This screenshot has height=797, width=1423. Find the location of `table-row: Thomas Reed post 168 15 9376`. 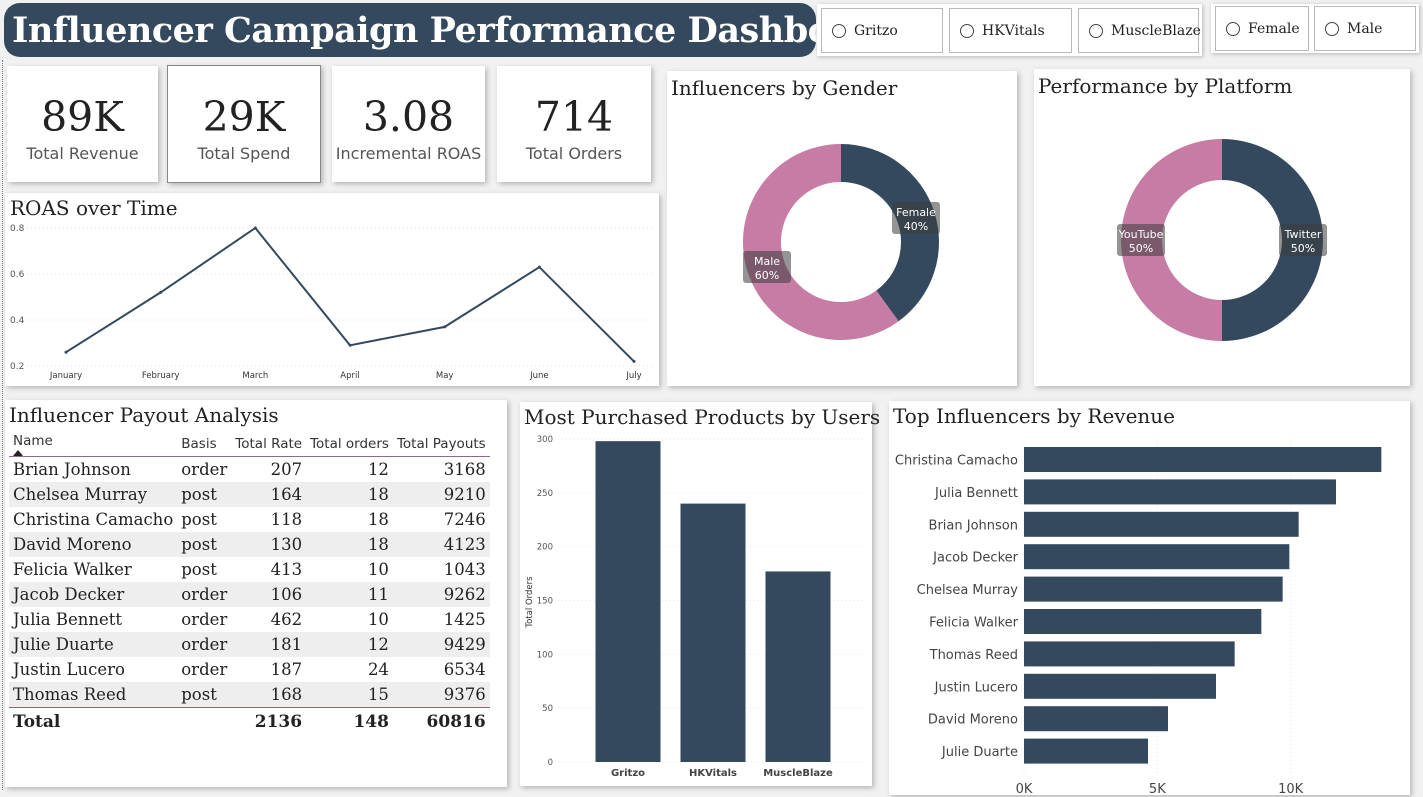

table-row: Thomas Reed post 168 15 9376 is located at coordinates (249, 695).